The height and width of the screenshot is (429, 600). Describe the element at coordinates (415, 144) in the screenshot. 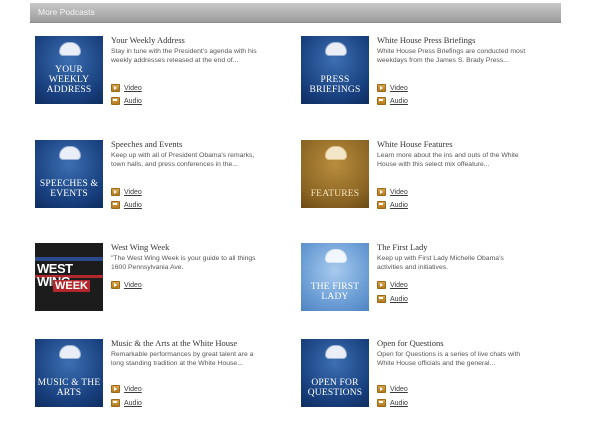

I see `podcast-title: White House Features` at that location.